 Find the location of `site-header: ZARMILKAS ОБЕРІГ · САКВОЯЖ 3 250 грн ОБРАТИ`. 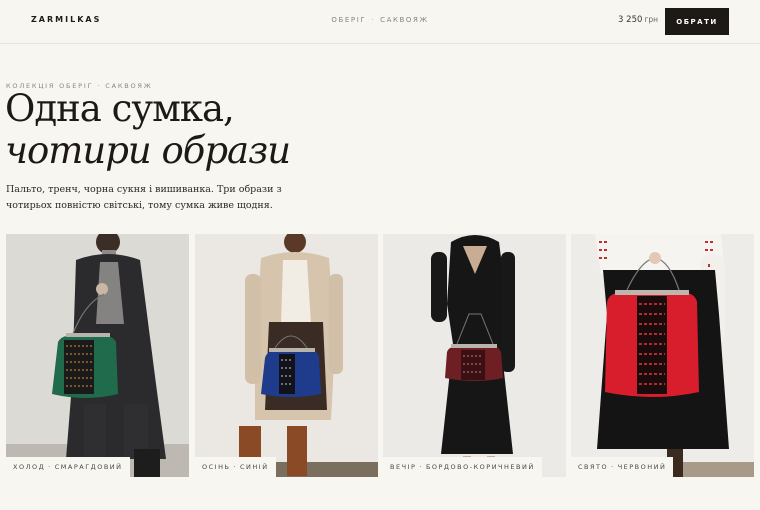

site-header: ZARMILKAS ОБЕРІГ · САКВОЯЖ 3 250 грн ОБРАТИ is located at coordinates (380, 22).